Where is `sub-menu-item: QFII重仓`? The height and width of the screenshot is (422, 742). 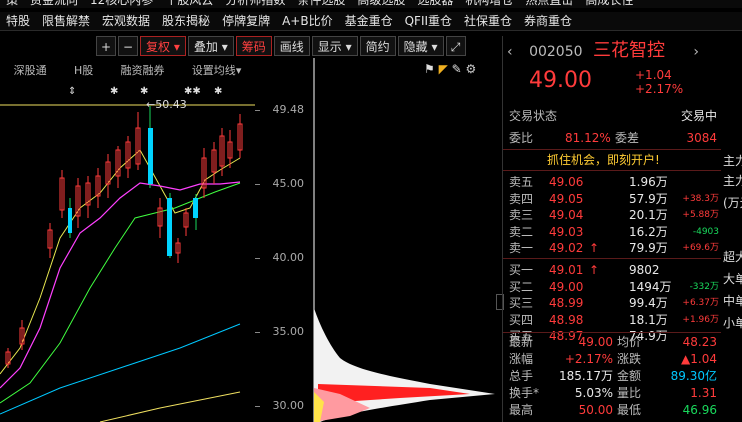 sub-menu-item: QFII重仓 is located at coordinates (428, 21).